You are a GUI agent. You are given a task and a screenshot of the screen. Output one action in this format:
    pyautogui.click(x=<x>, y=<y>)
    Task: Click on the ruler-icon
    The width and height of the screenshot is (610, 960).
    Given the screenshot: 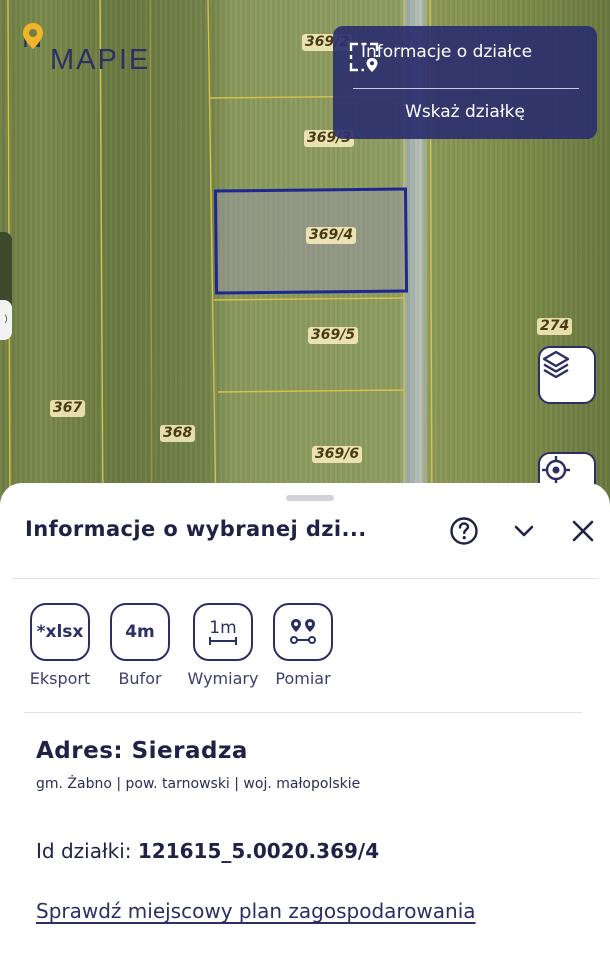 What is the action you would take?
    pyautogui.click(x=223, y=641)
    